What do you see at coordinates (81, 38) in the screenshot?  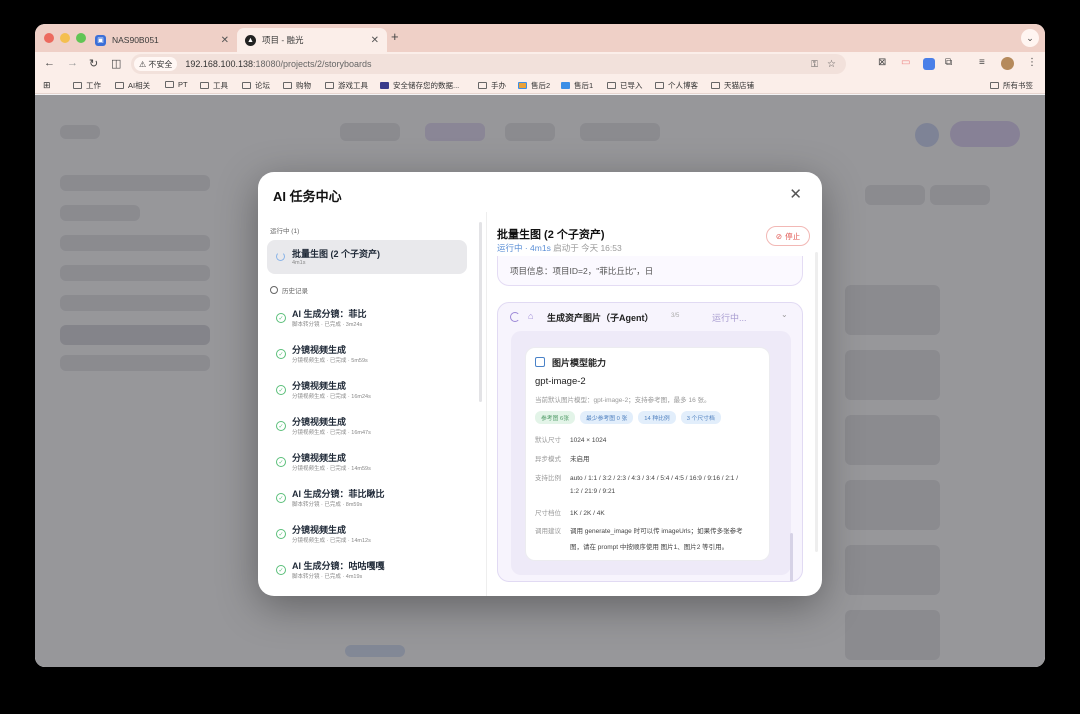 I see `maximize-window-button` at bounding box center [81, 38].